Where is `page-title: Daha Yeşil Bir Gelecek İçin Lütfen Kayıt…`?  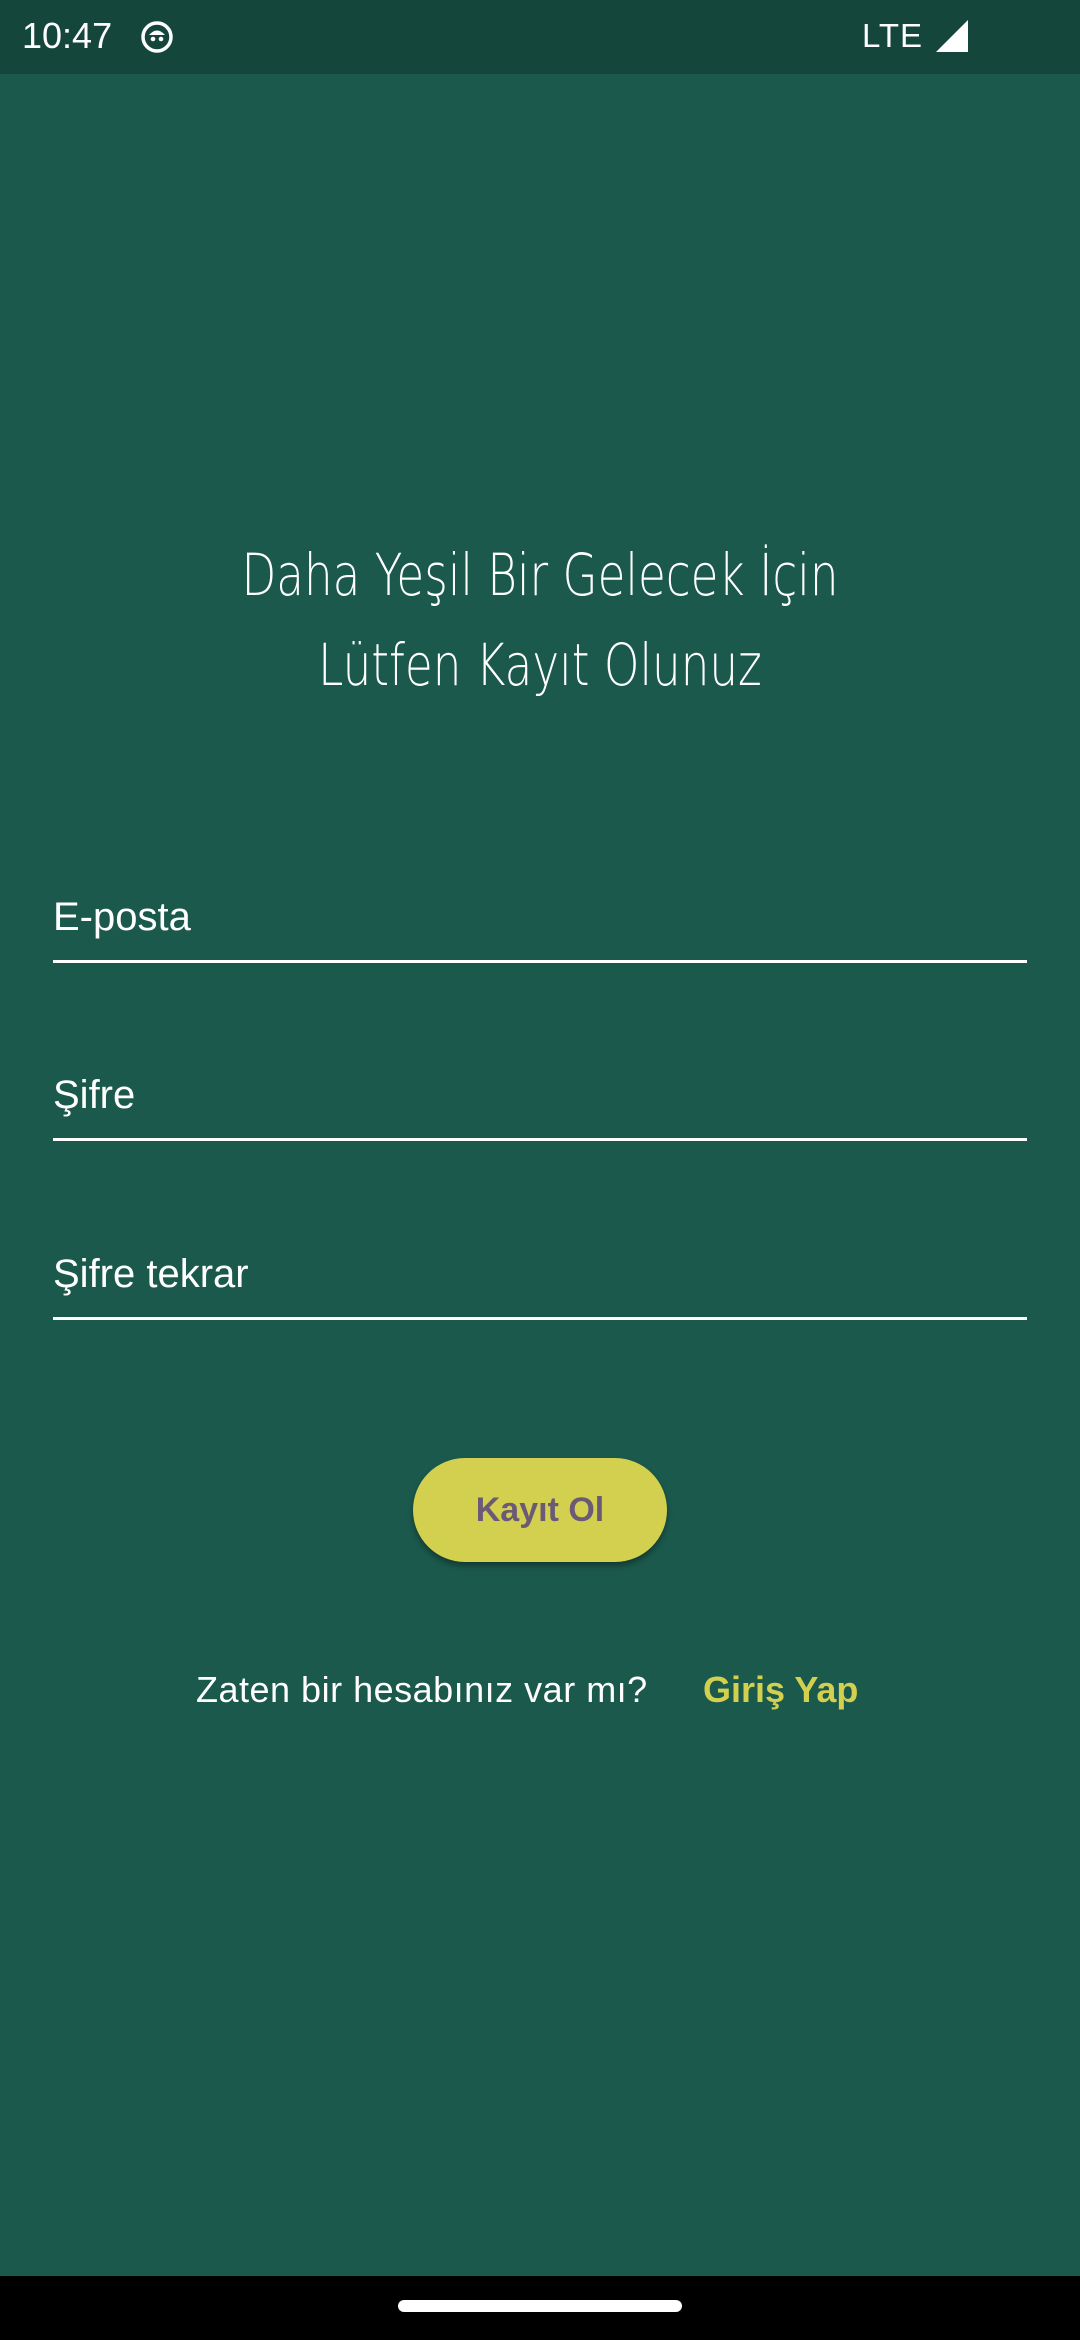
page-title: Daha Yeşil Bir Gelecek İçin Lütfen Kayıt… is located at coordinates (540, 620).